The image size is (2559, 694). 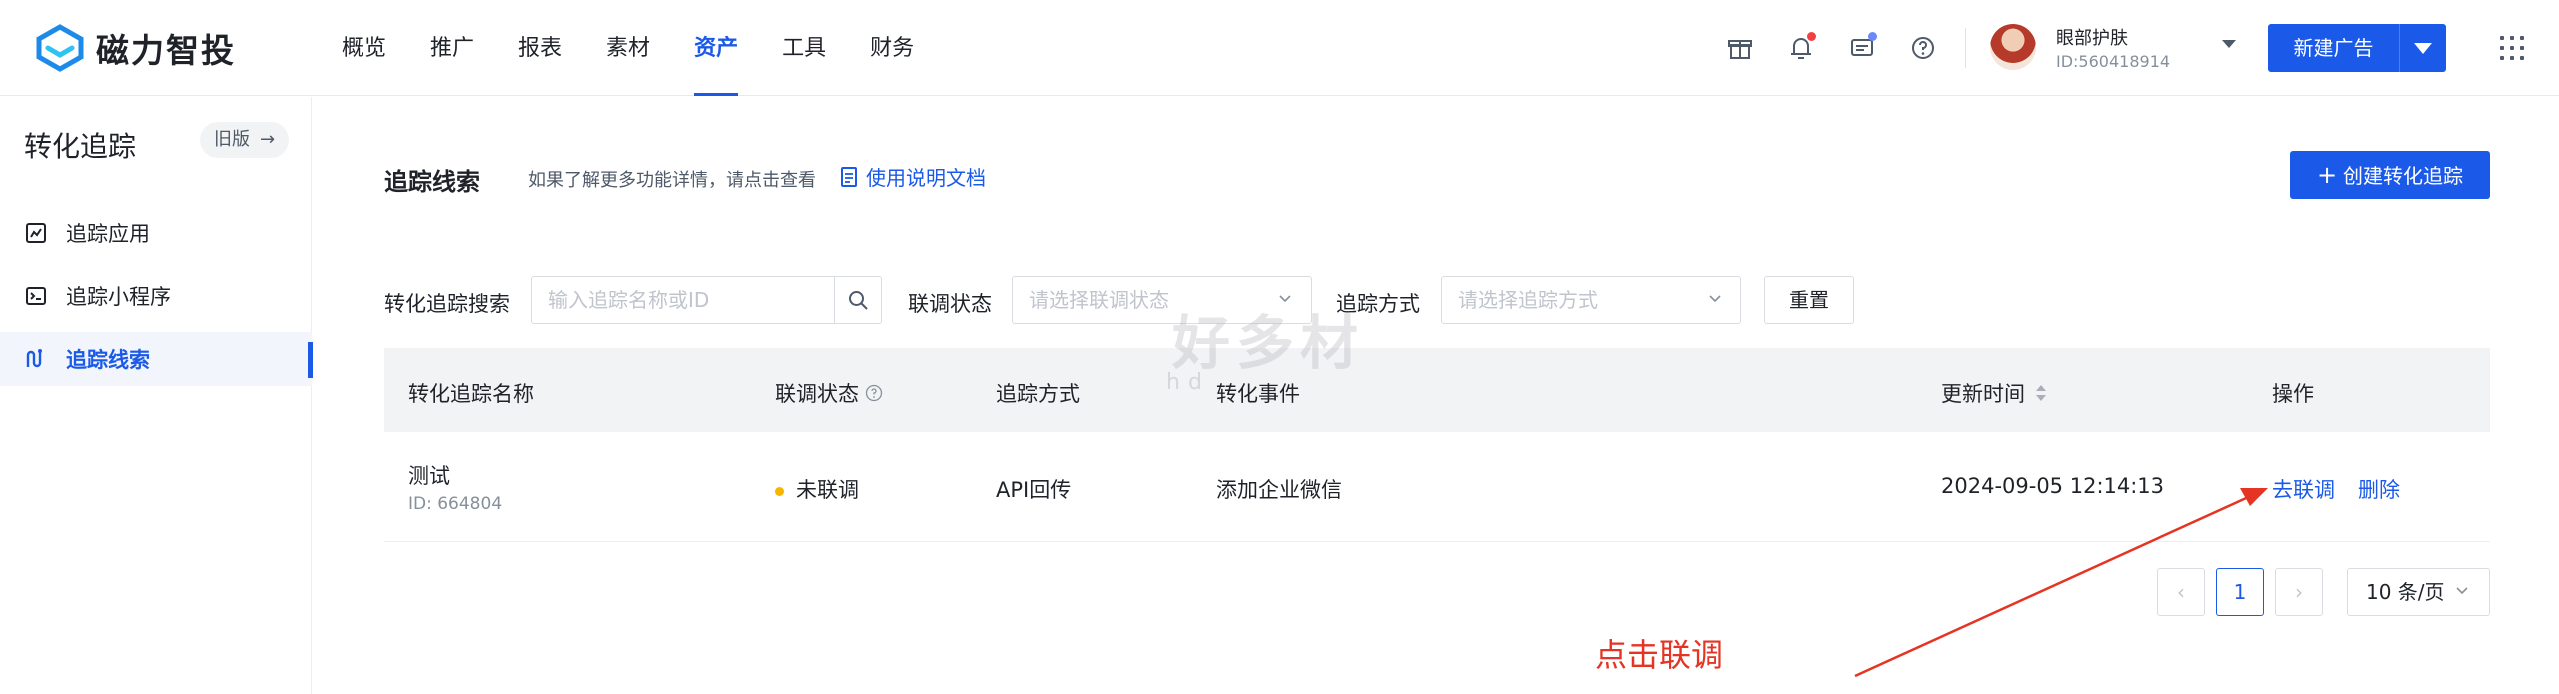 What do you see at coordinates (1862, 48) in the screenshot?
I see `message-icon` at bounding box center [1862, 48].